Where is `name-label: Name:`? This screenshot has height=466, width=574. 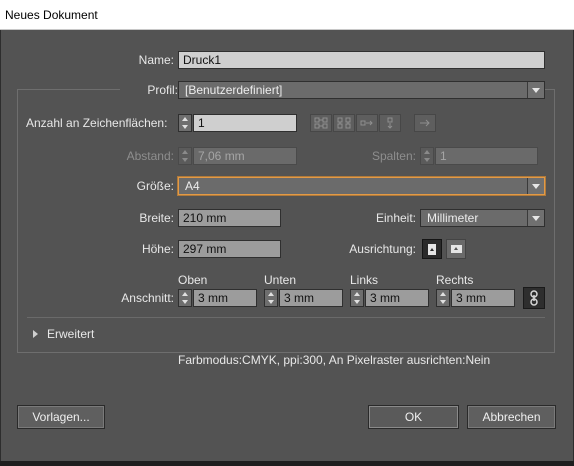
name-label: Name: is located at coordinates (156, 60).